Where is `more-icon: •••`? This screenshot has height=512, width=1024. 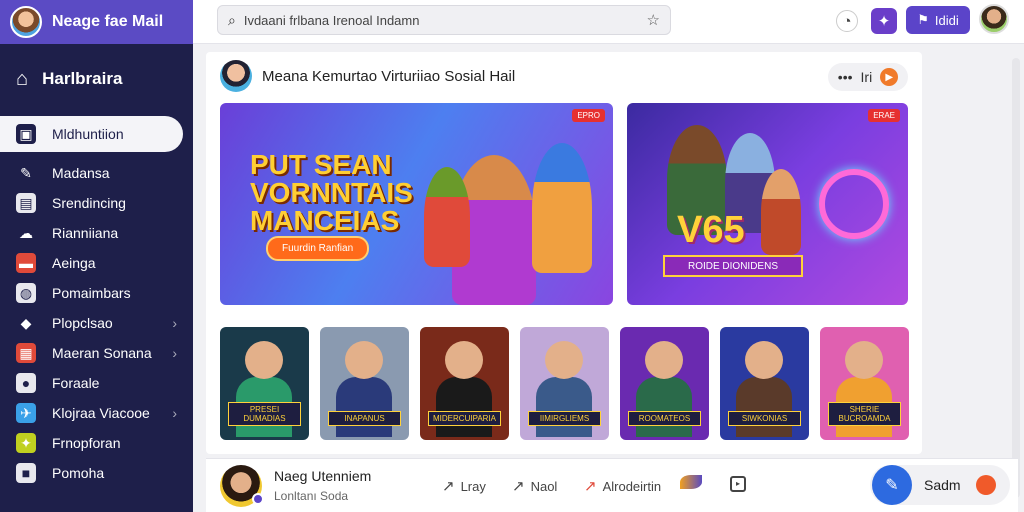
more-icon: ••• is located at coordinates (845, 77).